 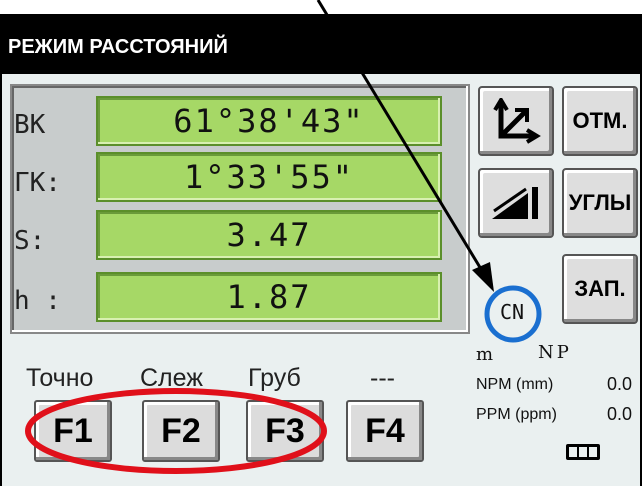 What do you see at coordinates (269, 235) in the screenshot?
I see `value-s: 3.47` at bounding box center [269, 235].